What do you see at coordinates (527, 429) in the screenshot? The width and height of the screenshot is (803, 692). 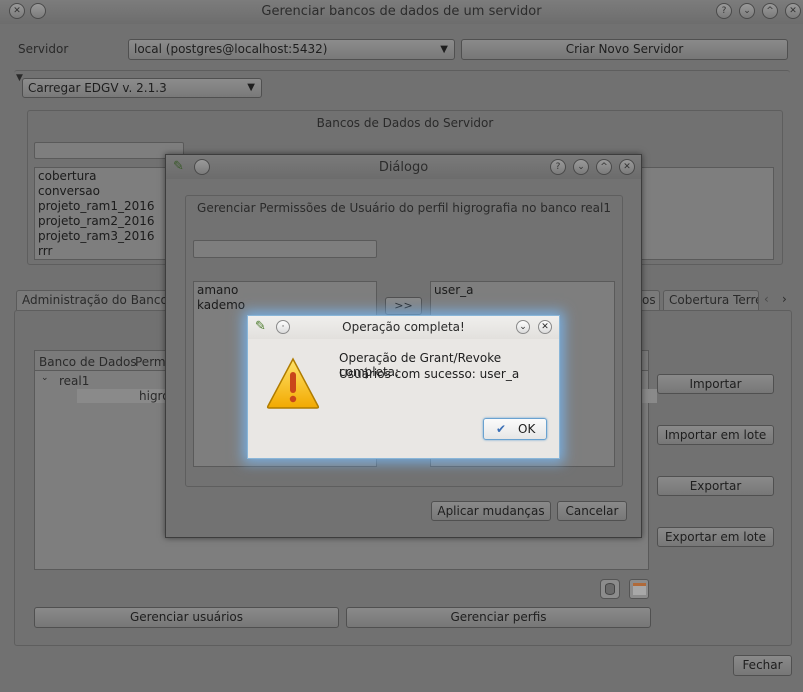 I see `ok-button-label: OK` at bounding box center [527, 429].